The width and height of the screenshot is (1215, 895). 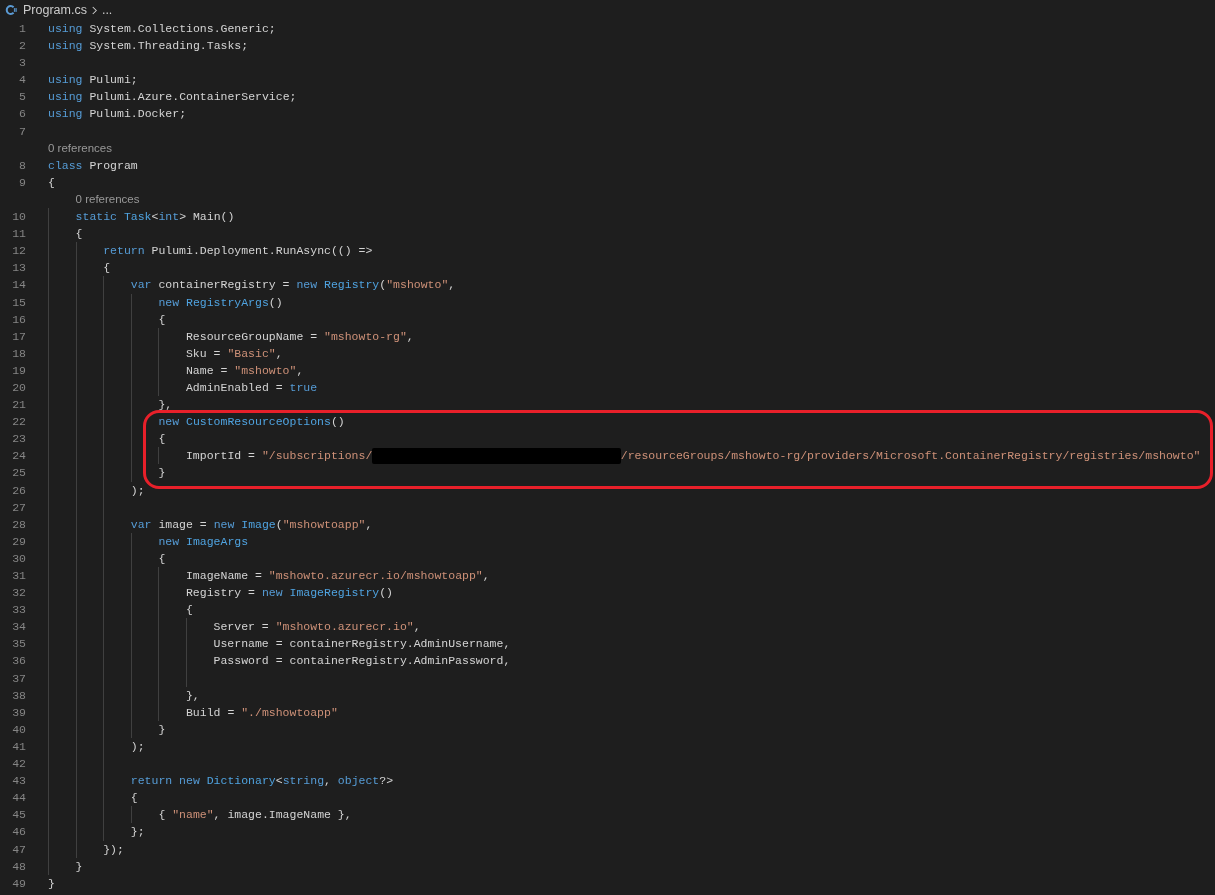 I want to click on code-line: Password = containerRegistry.AdminPassword,, so click(x=362, y=661).